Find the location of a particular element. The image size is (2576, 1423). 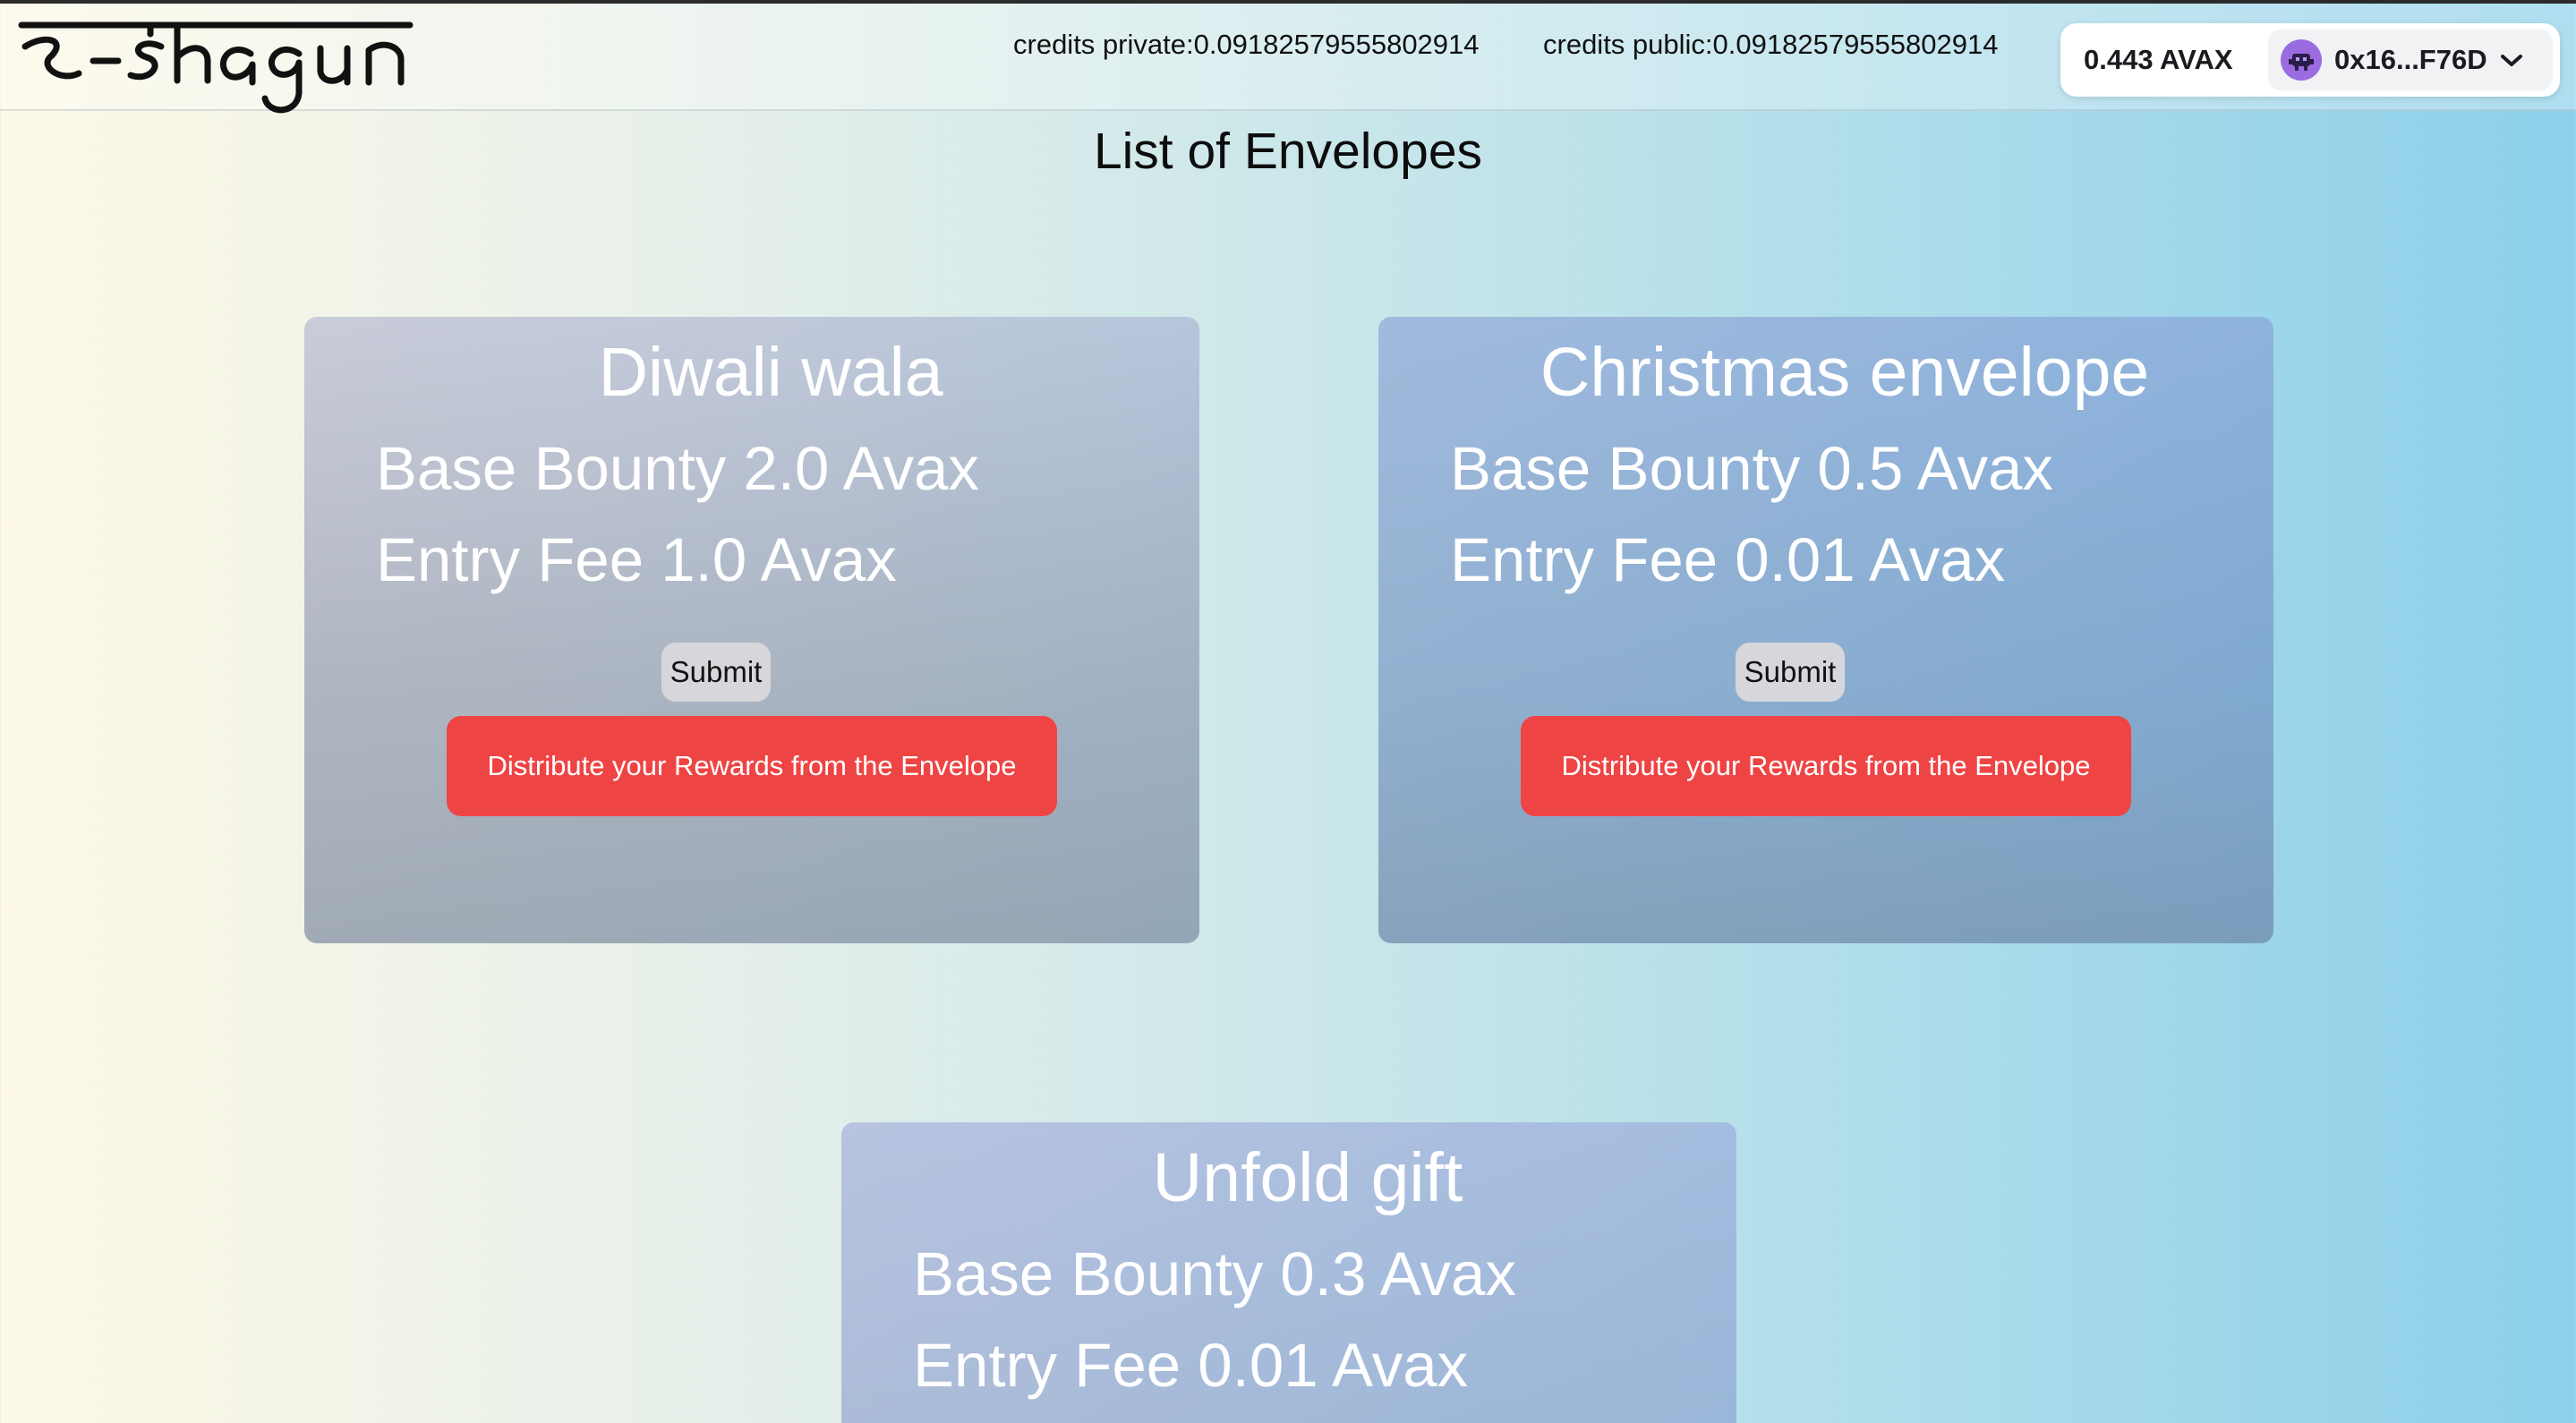

credits-public: credits public:0.09182579555802914 is located at coordinates (1771, 44).